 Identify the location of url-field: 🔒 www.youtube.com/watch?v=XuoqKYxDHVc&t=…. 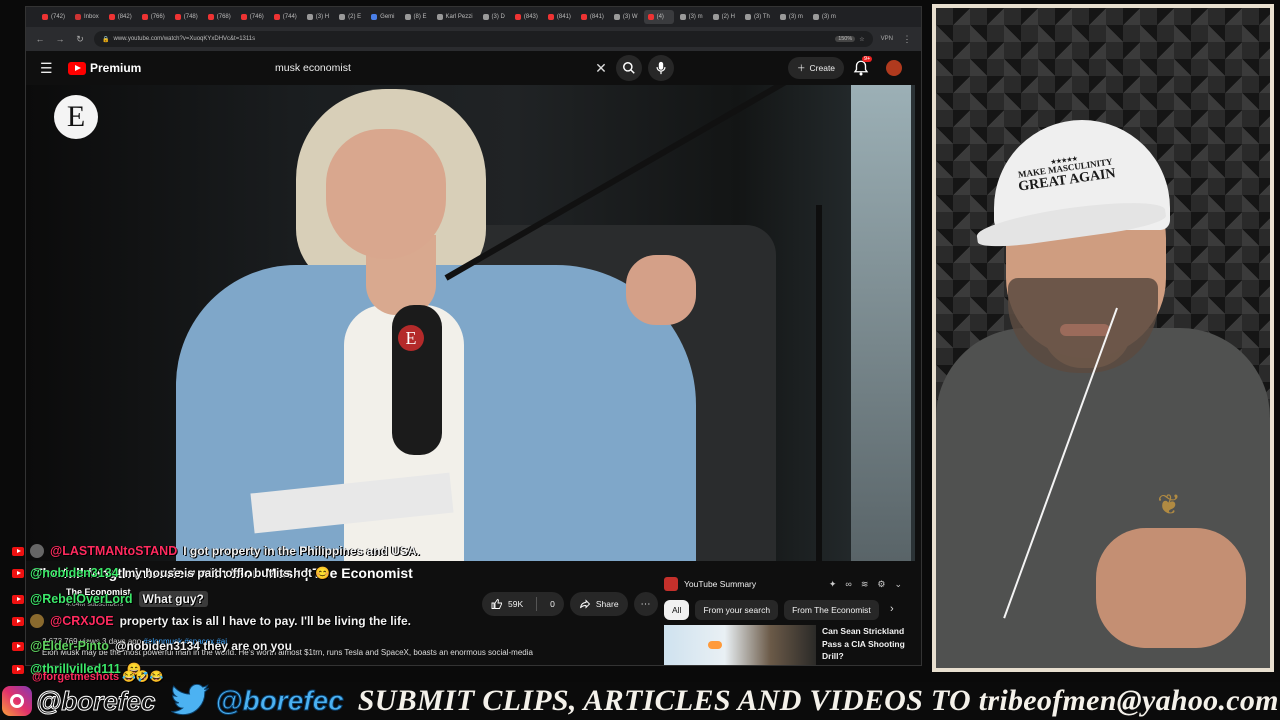
(483, 39).